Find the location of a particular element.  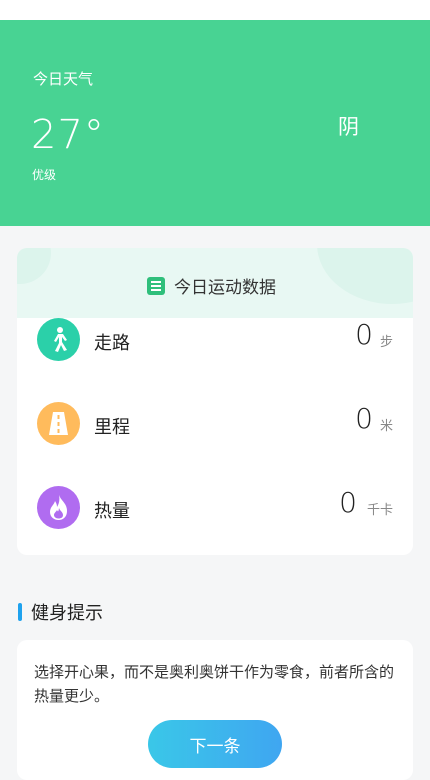

fitness-section-title: 健身提示 is located at coordinates (60, 612).